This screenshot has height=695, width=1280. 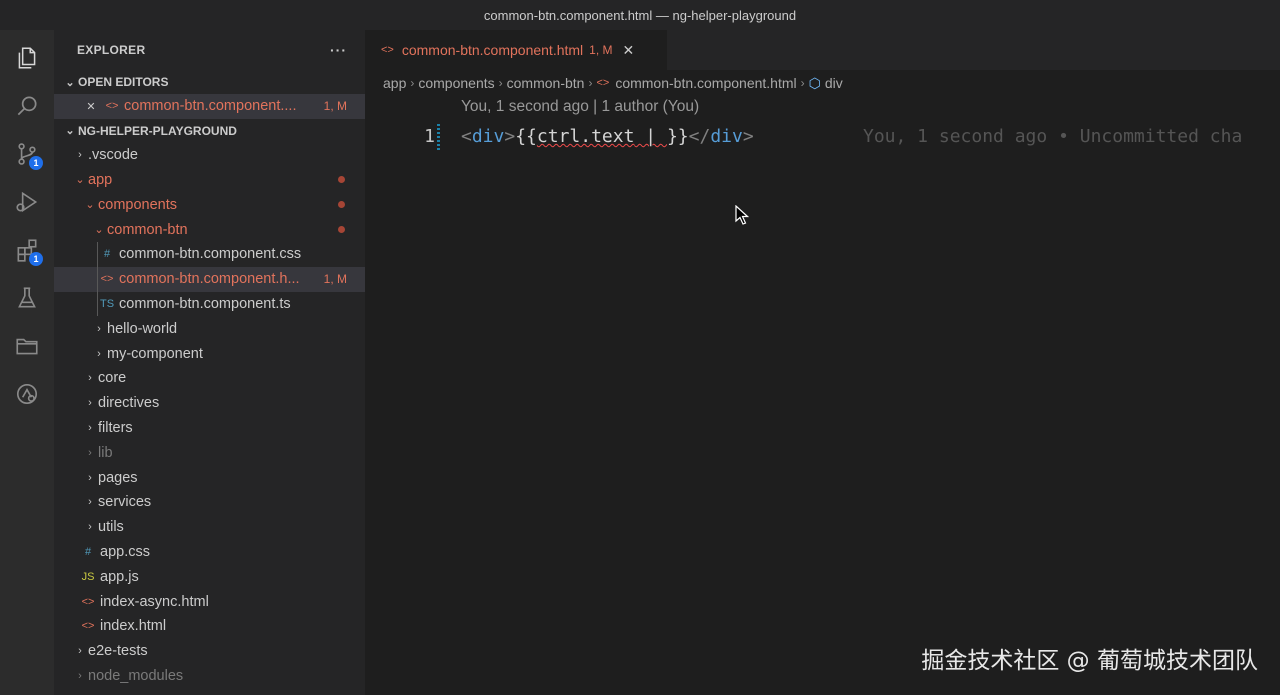 What do you see at coordinates (27, 346) in the screenshot?
I see `folder-icon` at bounding box center [27, 346].